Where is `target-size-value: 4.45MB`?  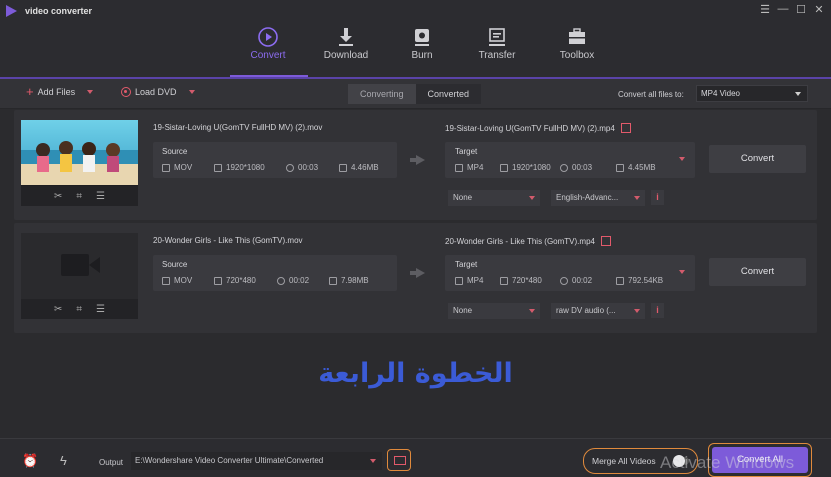 target-size-value: 4.45MB is located at coordinates (642, 167).